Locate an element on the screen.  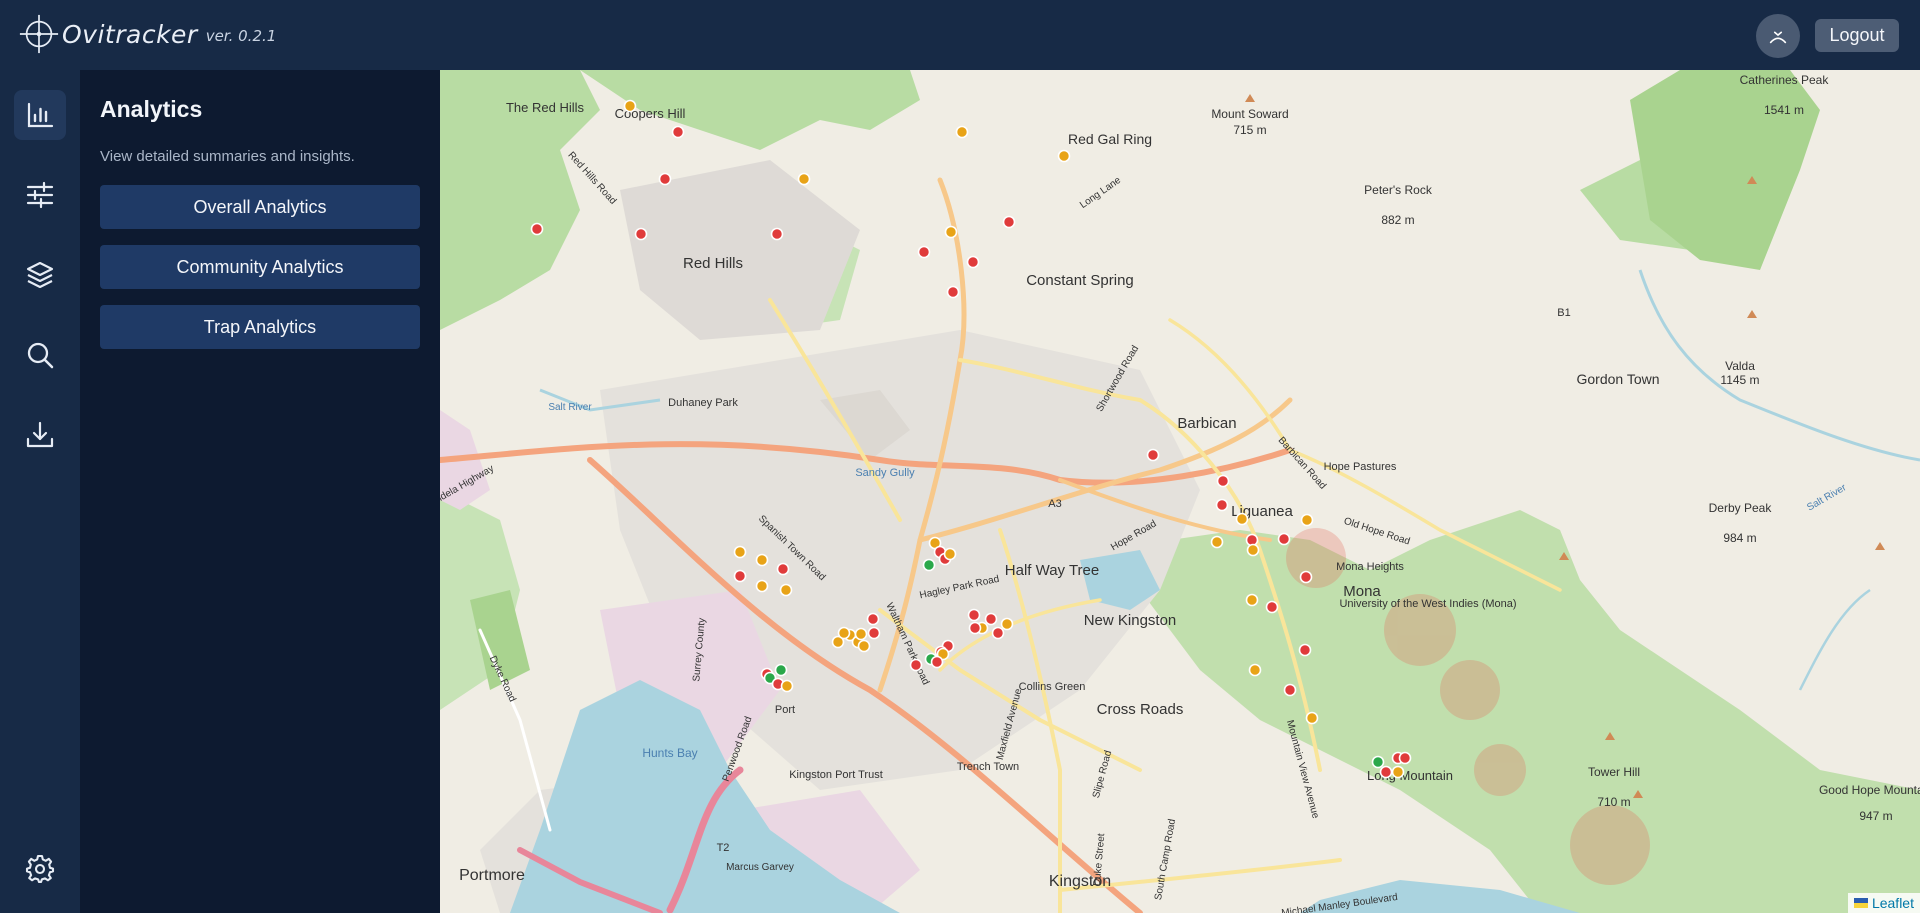
map-label: The Red Hills is located at coordinates (545, 107).